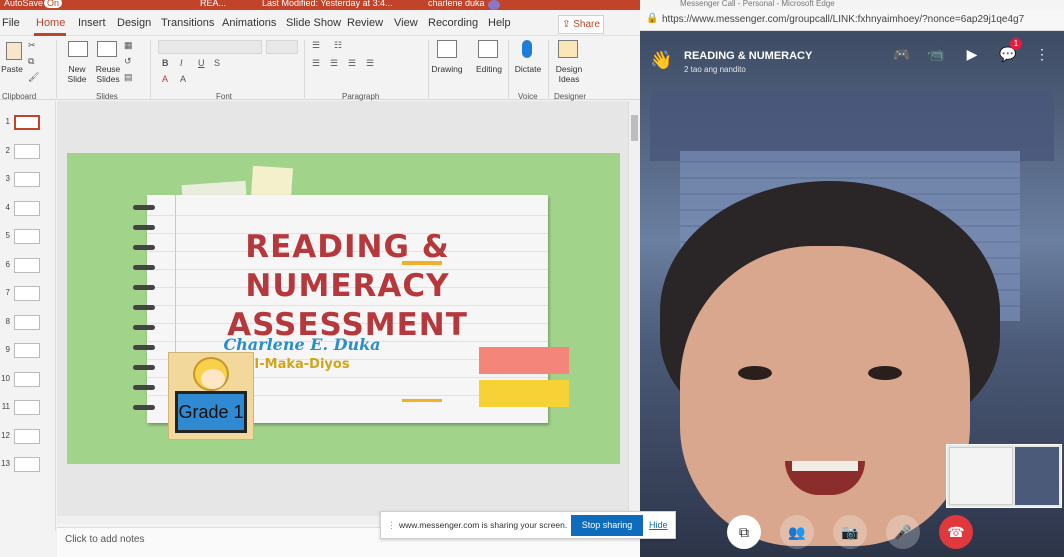  What do you see at coordinates (7, 121) in the screenshot?
I see `slide-number: 1` at bounding box center [7, 121].